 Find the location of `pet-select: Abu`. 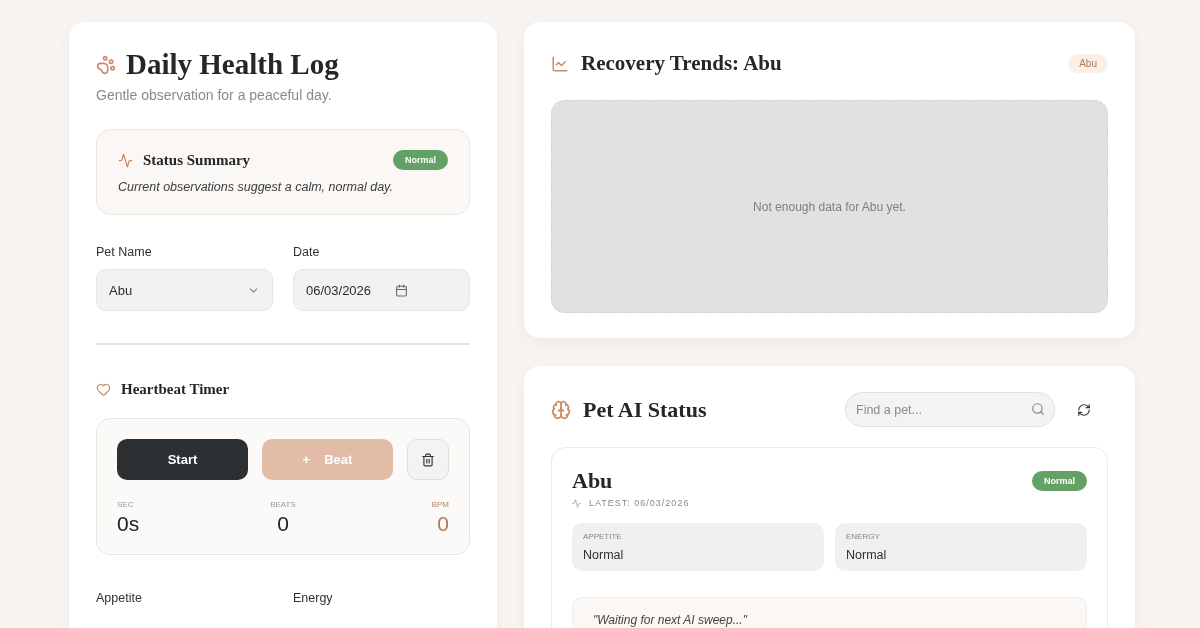

pet-select: Abu is located at coordinates (184, 290).